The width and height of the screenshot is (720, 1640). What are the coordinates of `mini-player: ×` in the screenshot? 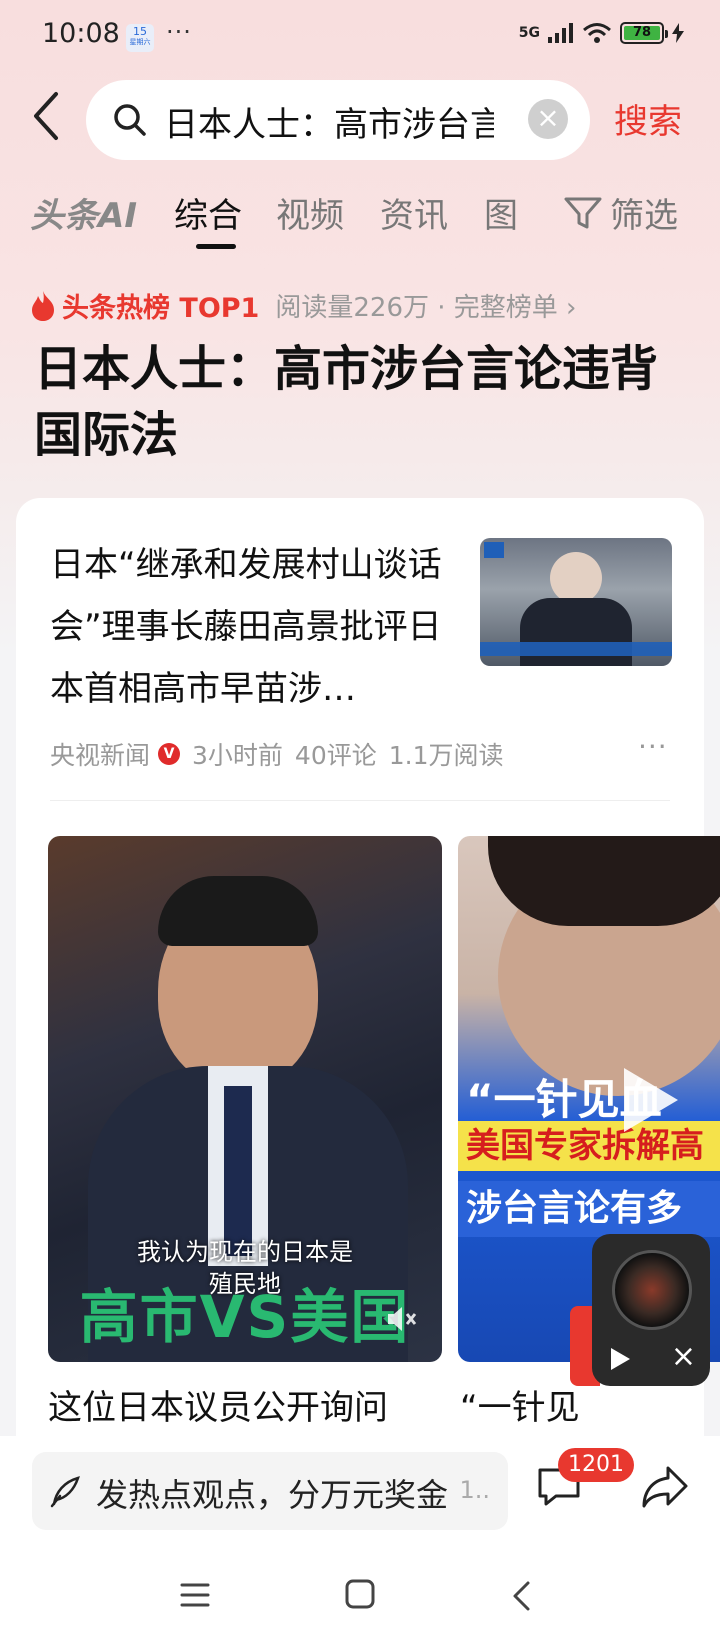 It's located at (651, 1310).